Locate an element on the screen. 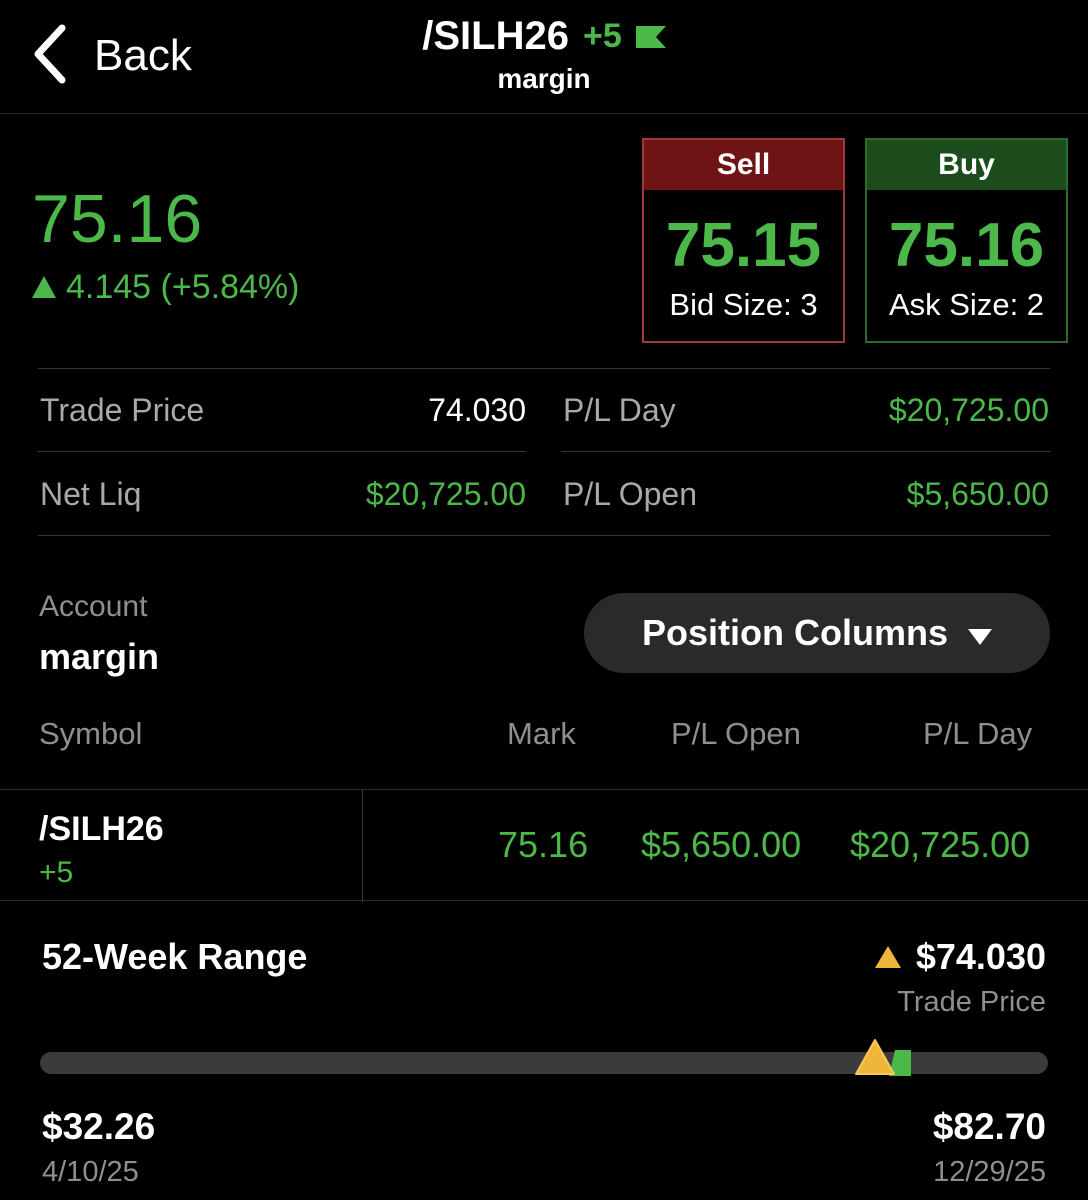  range-track is located at coordinates (544, 1057).